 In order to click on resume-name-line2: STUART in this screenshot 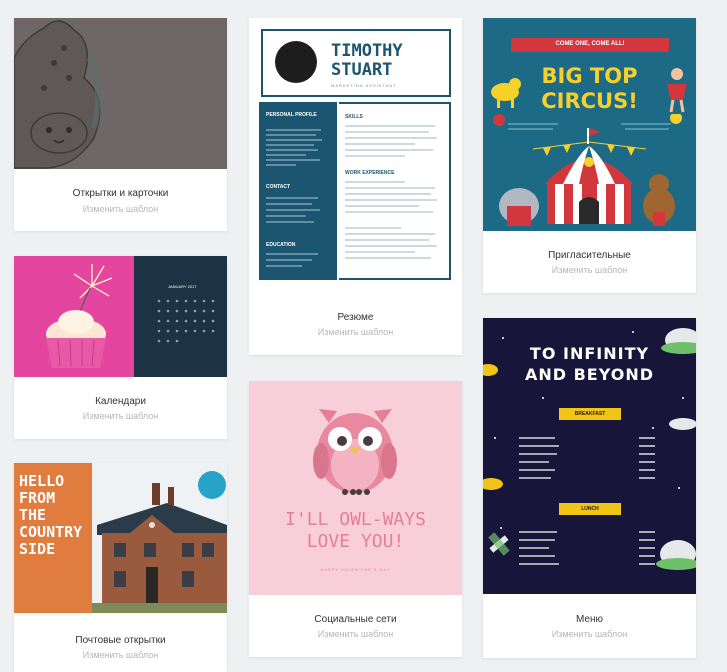, I will do `click(362, 70)`.